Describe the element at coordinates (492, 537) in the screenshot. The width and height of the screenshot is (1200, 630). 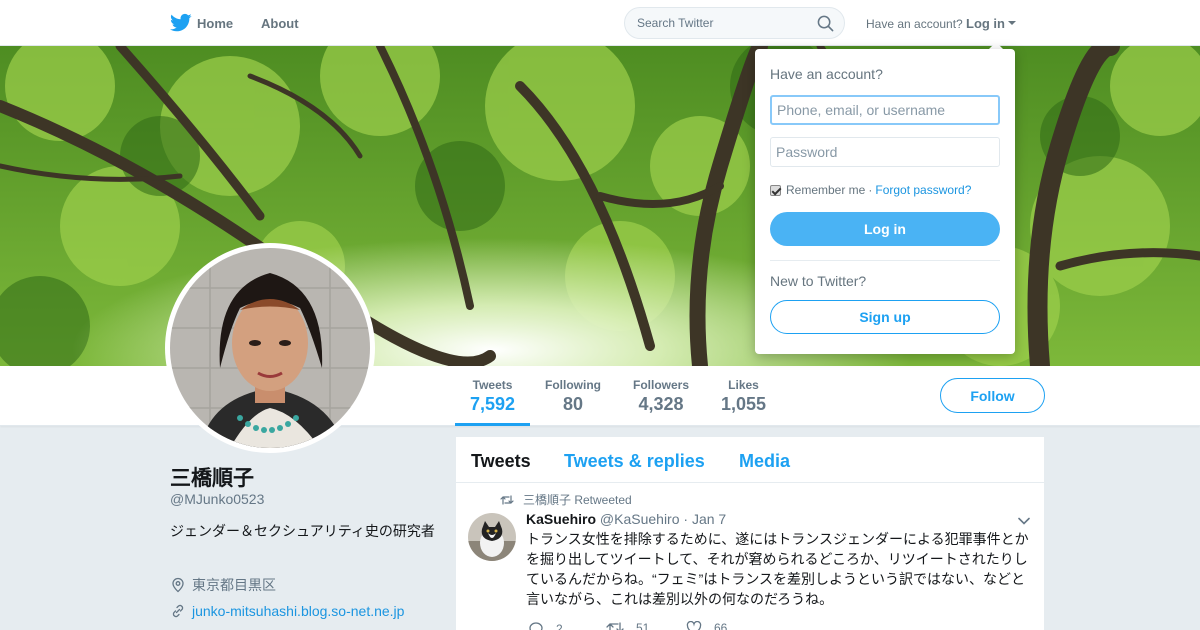
I see `tweet-avatar` at that location.